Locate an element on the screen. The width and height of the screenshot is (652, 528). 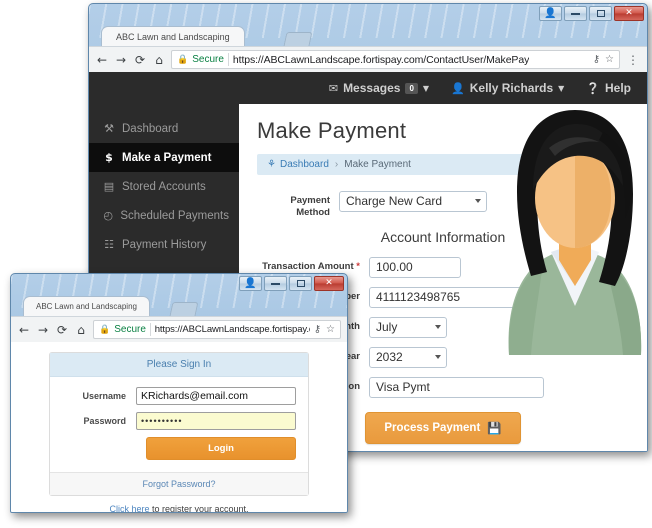
sidebar-item-stored-accounts: ▤ Stored Accounts is located at coordinates (164, 186).